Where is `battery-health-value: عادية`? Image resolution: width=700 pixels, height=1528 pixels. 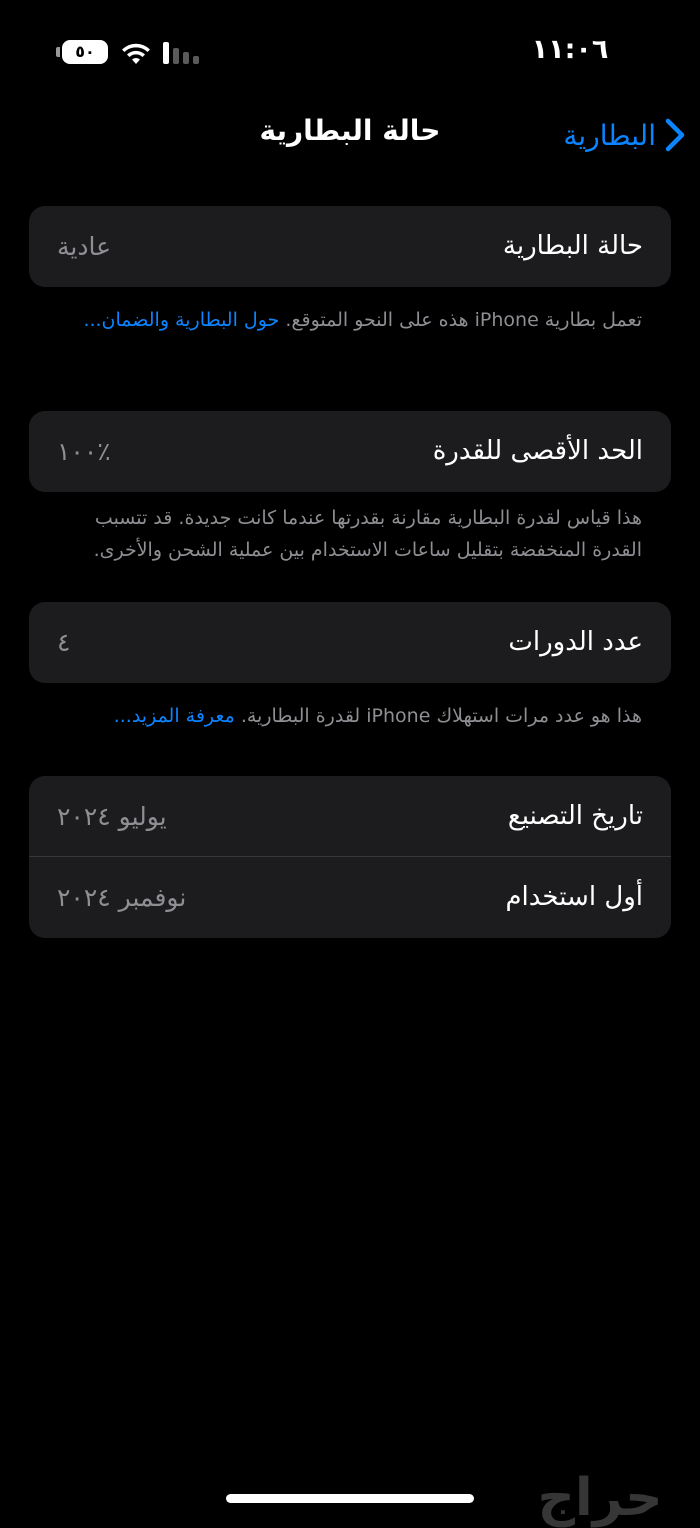 battery-health-value: عادية is located at coordinates (84, 246).